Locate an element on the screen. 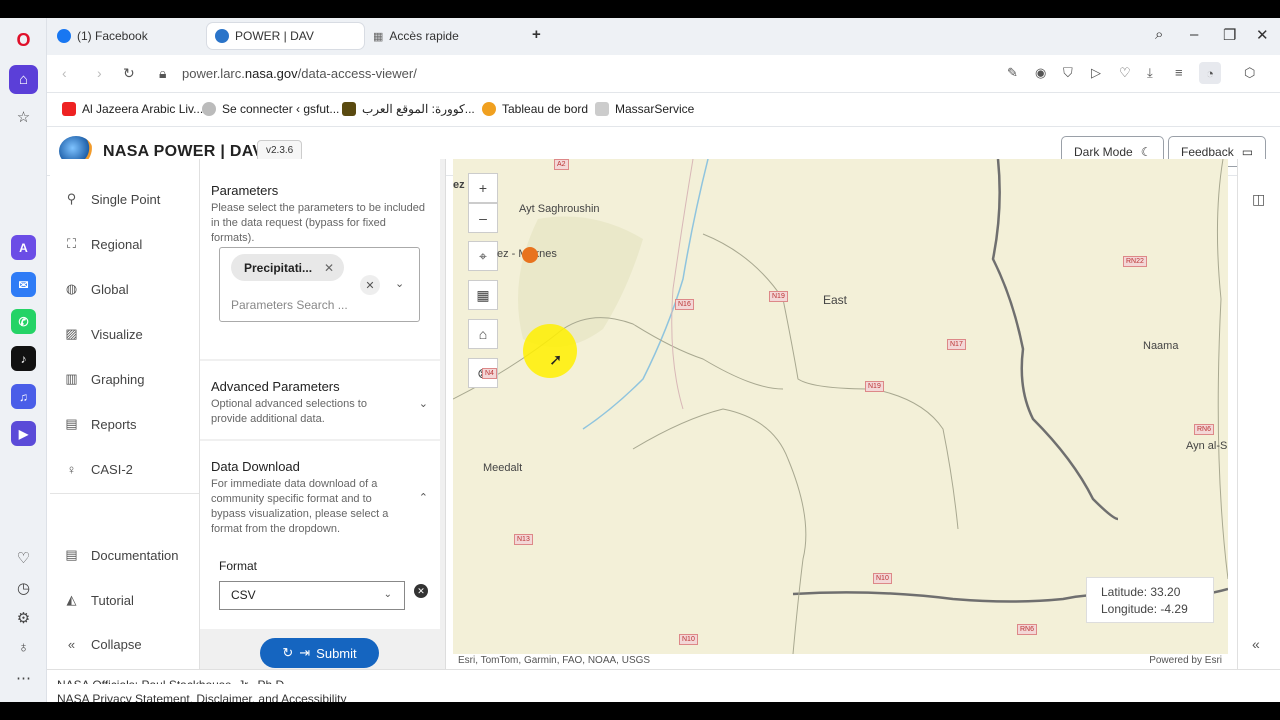 The width and height of the screenshot is (1280, 720). nav-regional: ⛶ Regional is located at coordinates (103, 244).